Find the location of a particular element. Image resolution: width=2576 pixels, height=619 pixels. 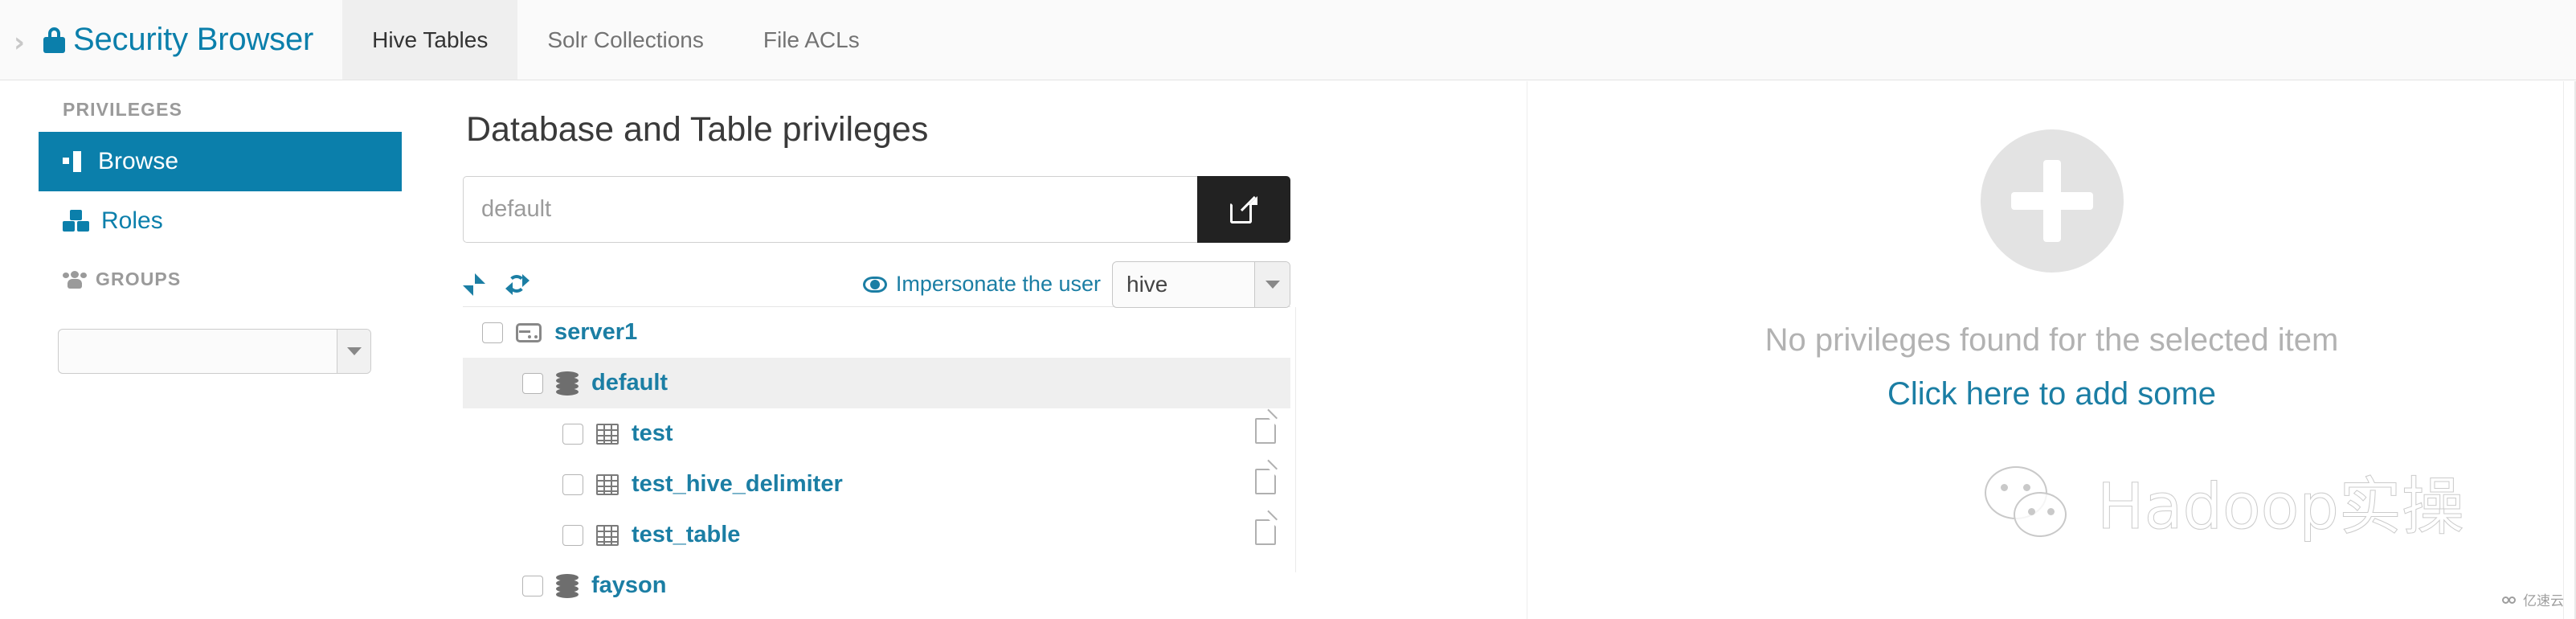

table-row: default is located at coordinates (876, 383).